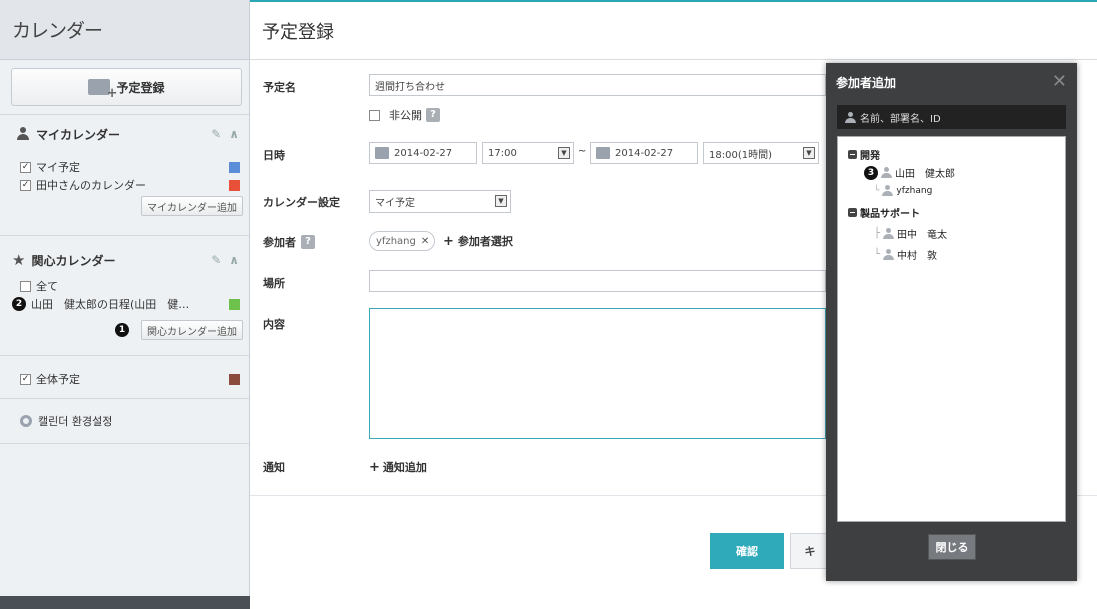 This screenshot has height=609, width=1097. Describe the element at coordinates (870, 156) in the screenshot. I see `tree-group-label: 開発` at that location.